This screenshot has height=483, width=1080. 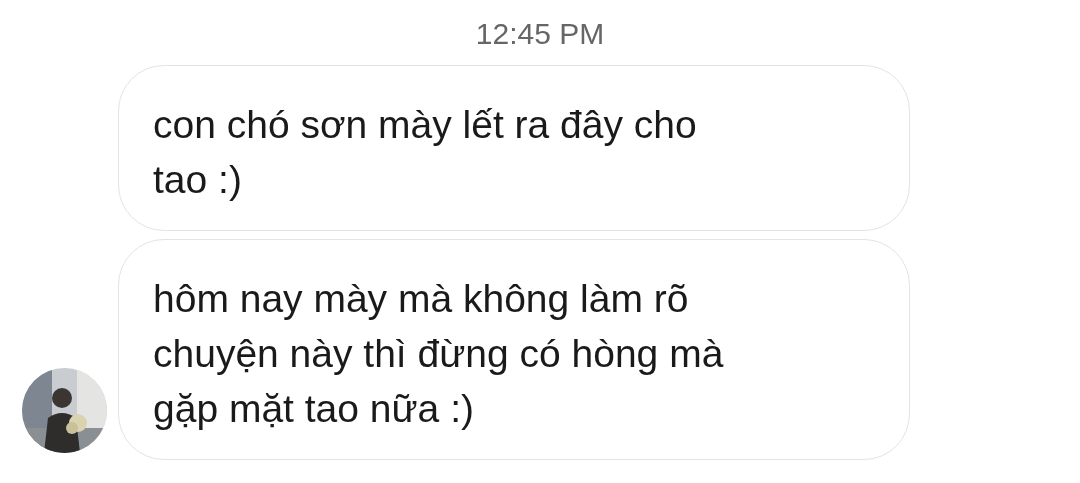 What do you see at coordinates (540, 34) in the screenshot?
I see `timestamp: 12:45 PM` at bounding box center [540, 34].